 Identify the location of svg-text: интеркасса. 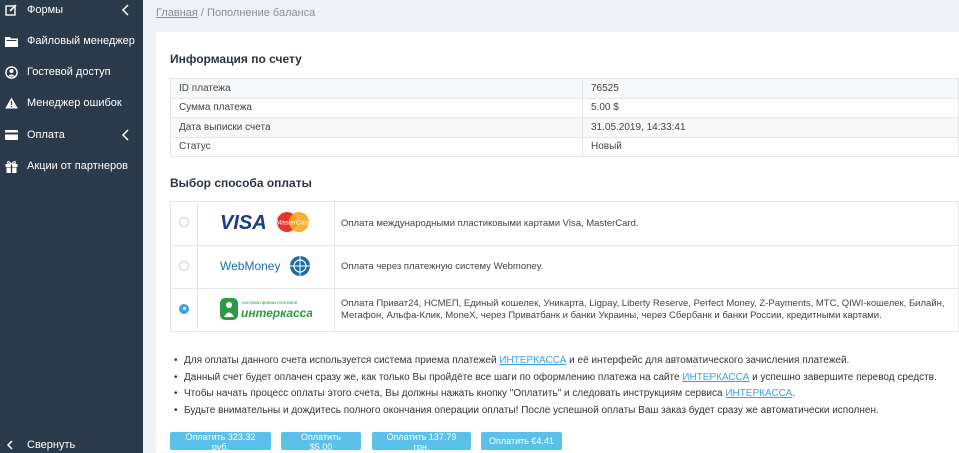
(276, 313).